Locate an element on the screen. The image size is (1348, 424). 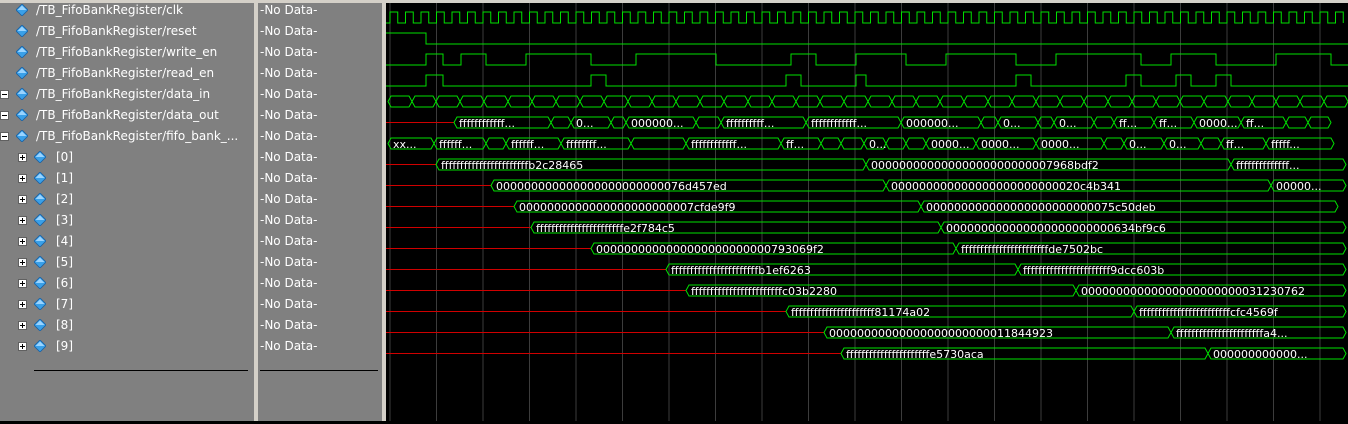
signal-row: /TB_FifoBankRegister/clk is located at coordinates (127, 10).